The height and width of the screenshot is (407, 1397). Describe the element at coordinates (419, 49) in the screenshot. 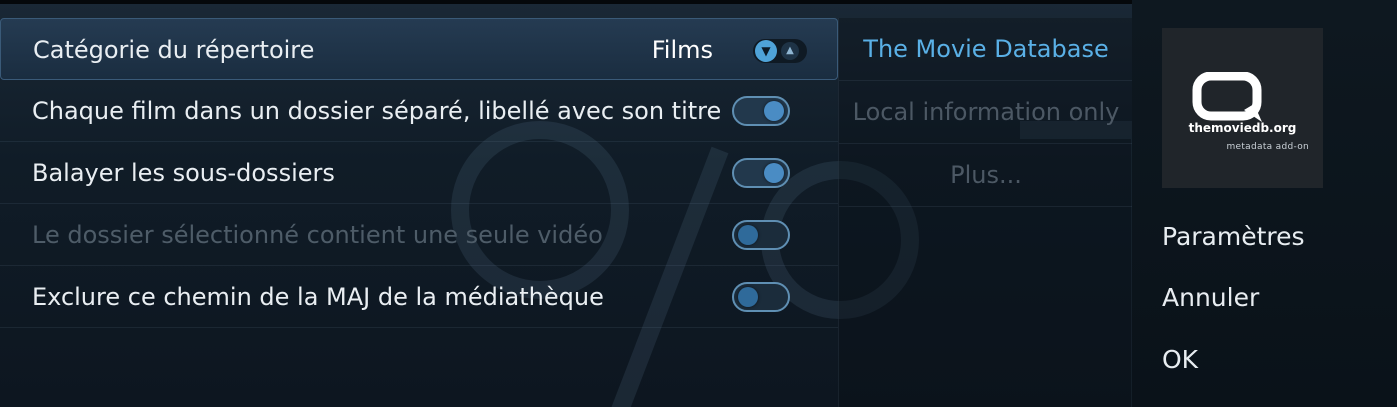

I see `setting-content-category: Catégorie du répertoire Films ▼ ▲` at that location.